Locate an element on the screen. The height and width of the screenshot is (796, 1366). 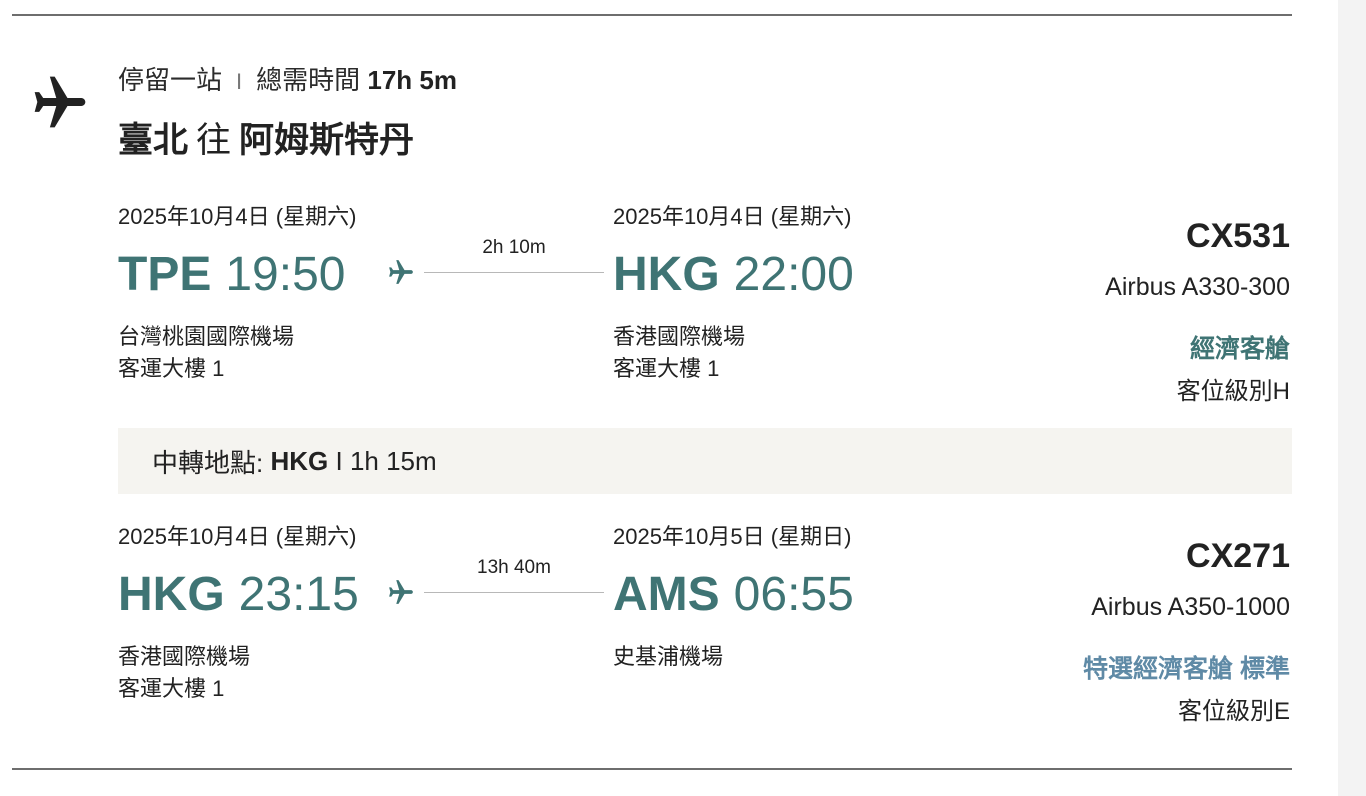
departure-airport-code: HKG is located at coordinates (171, 594).